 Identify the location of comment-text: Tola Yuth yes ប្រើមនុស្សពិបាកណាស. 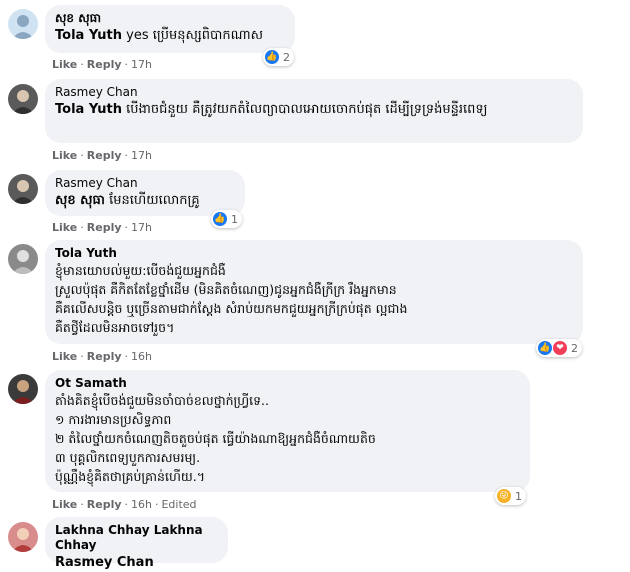
(170, 35).